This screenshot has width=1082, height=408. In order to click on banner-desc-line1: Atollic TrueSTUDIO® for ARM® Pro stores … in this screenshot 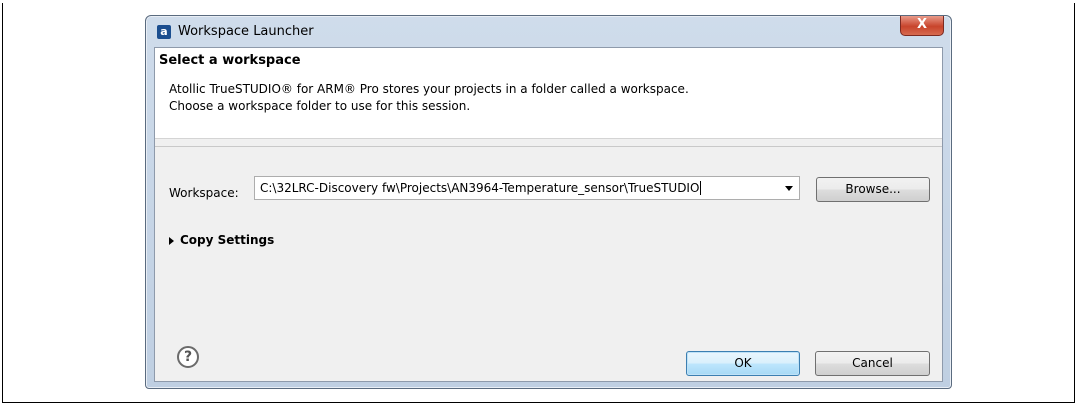, I will do `click(429, 89)`.